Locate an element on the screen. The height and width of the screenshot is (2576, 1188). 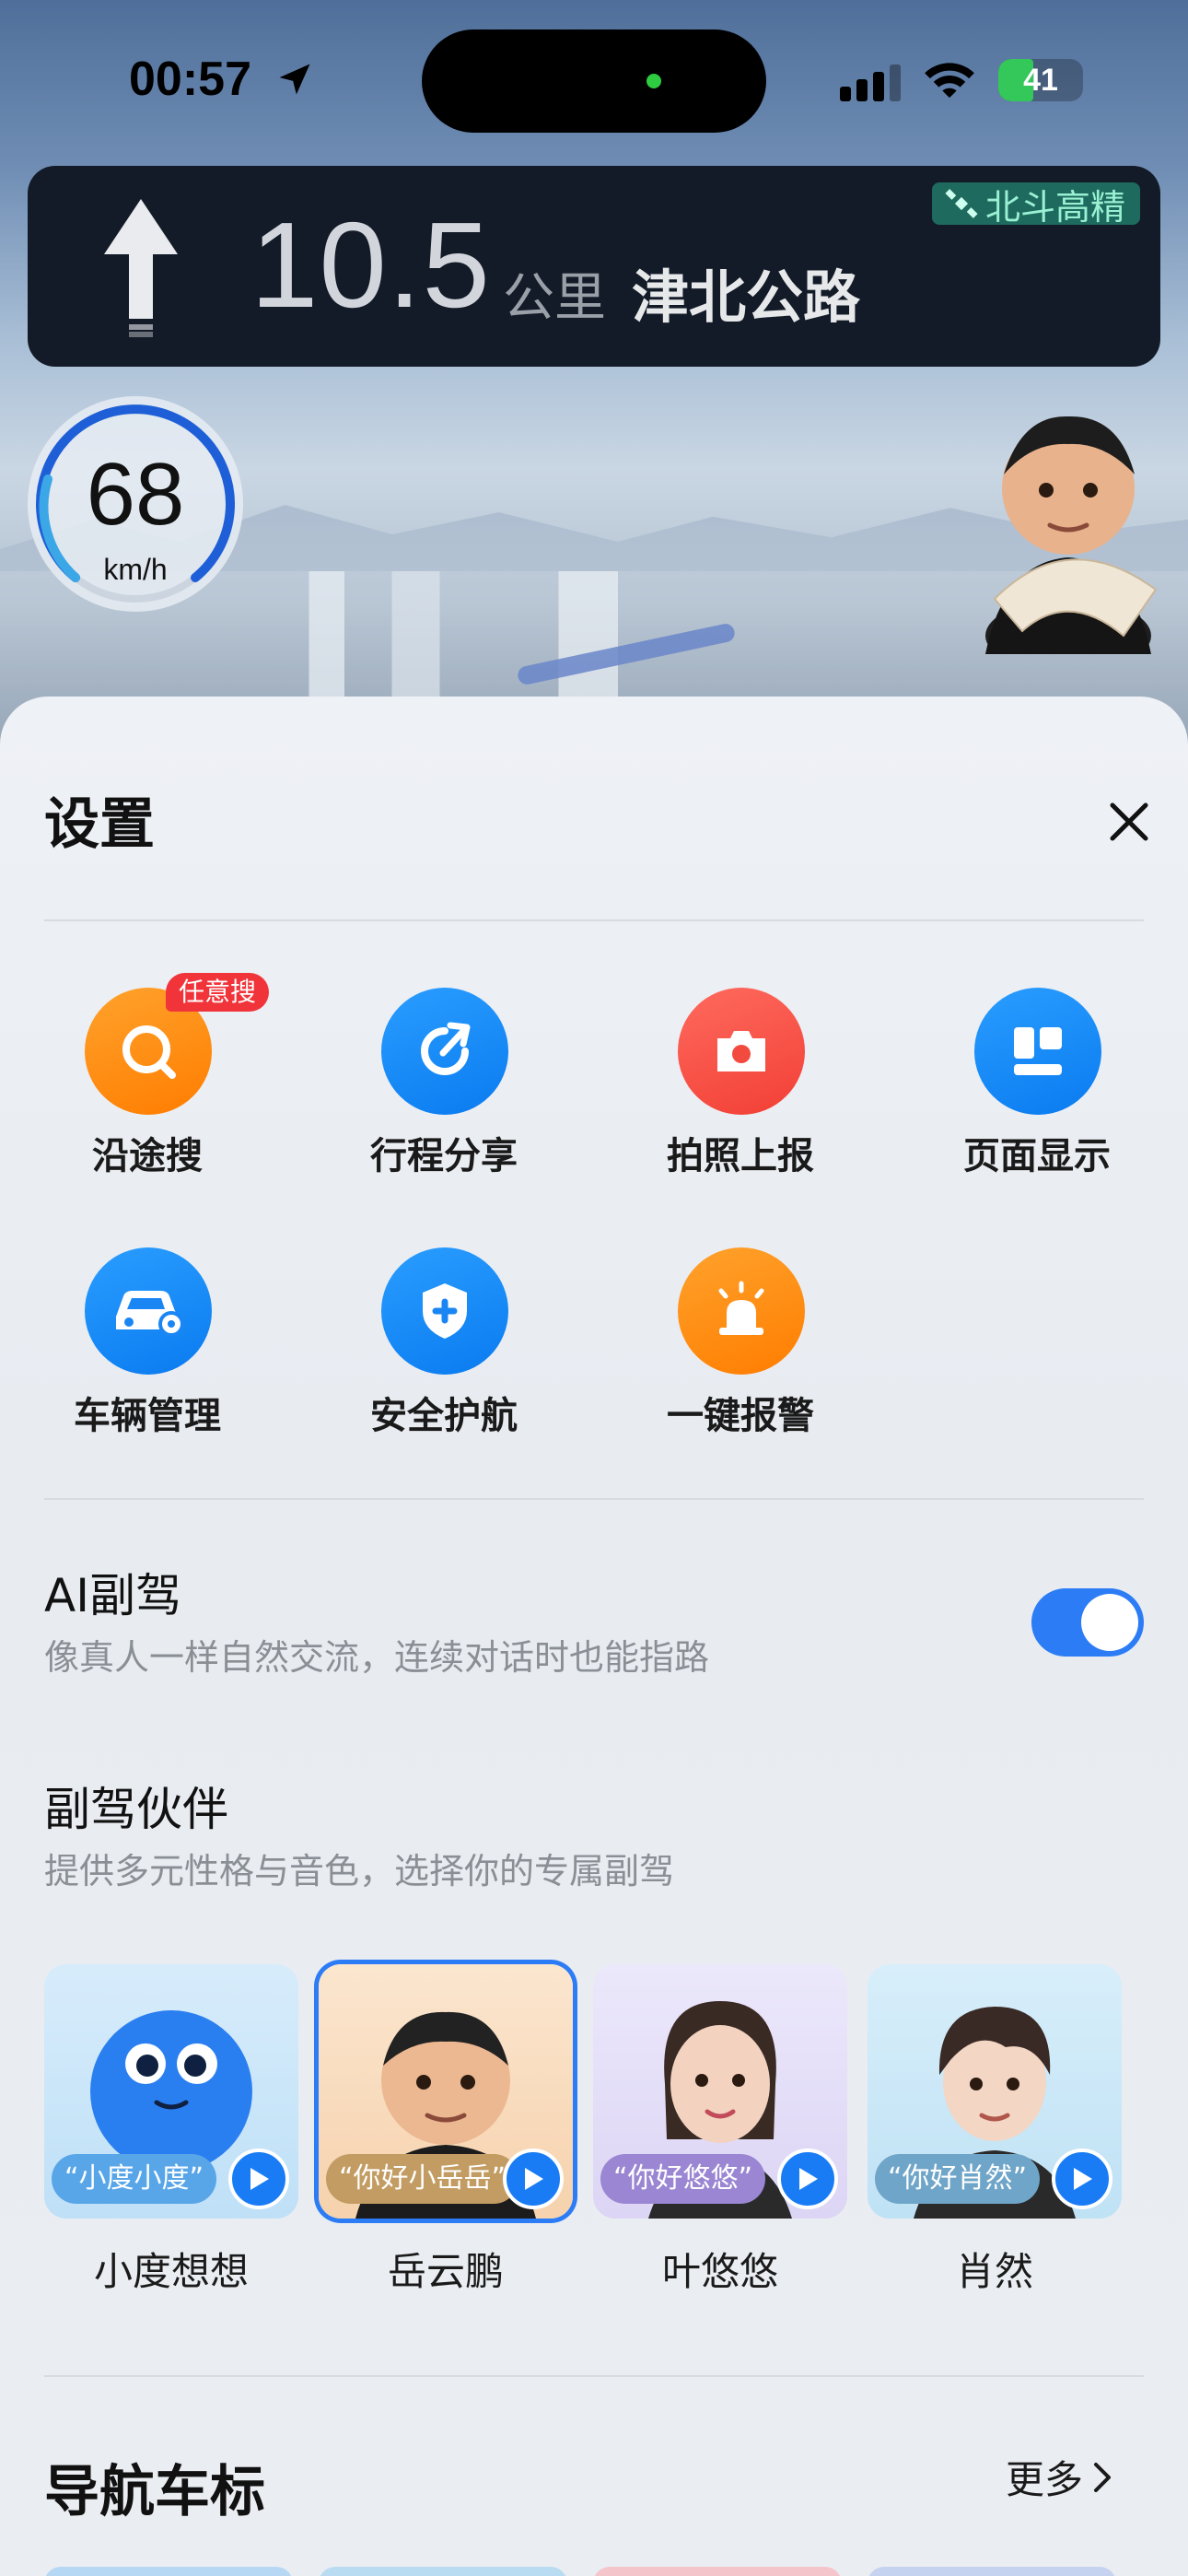
nav-car-icon-title: 导航车标 is located at coordinates (154, 2492).